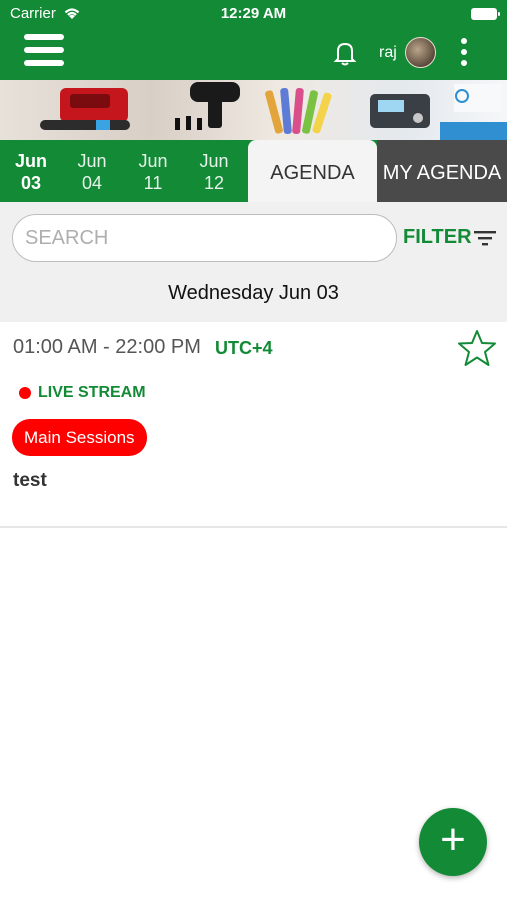 The image size is (507, 900). What do you see at coordinates (92, 183) in the screenshot?
I see `date-day: 04` at bounding box center [92, 183].